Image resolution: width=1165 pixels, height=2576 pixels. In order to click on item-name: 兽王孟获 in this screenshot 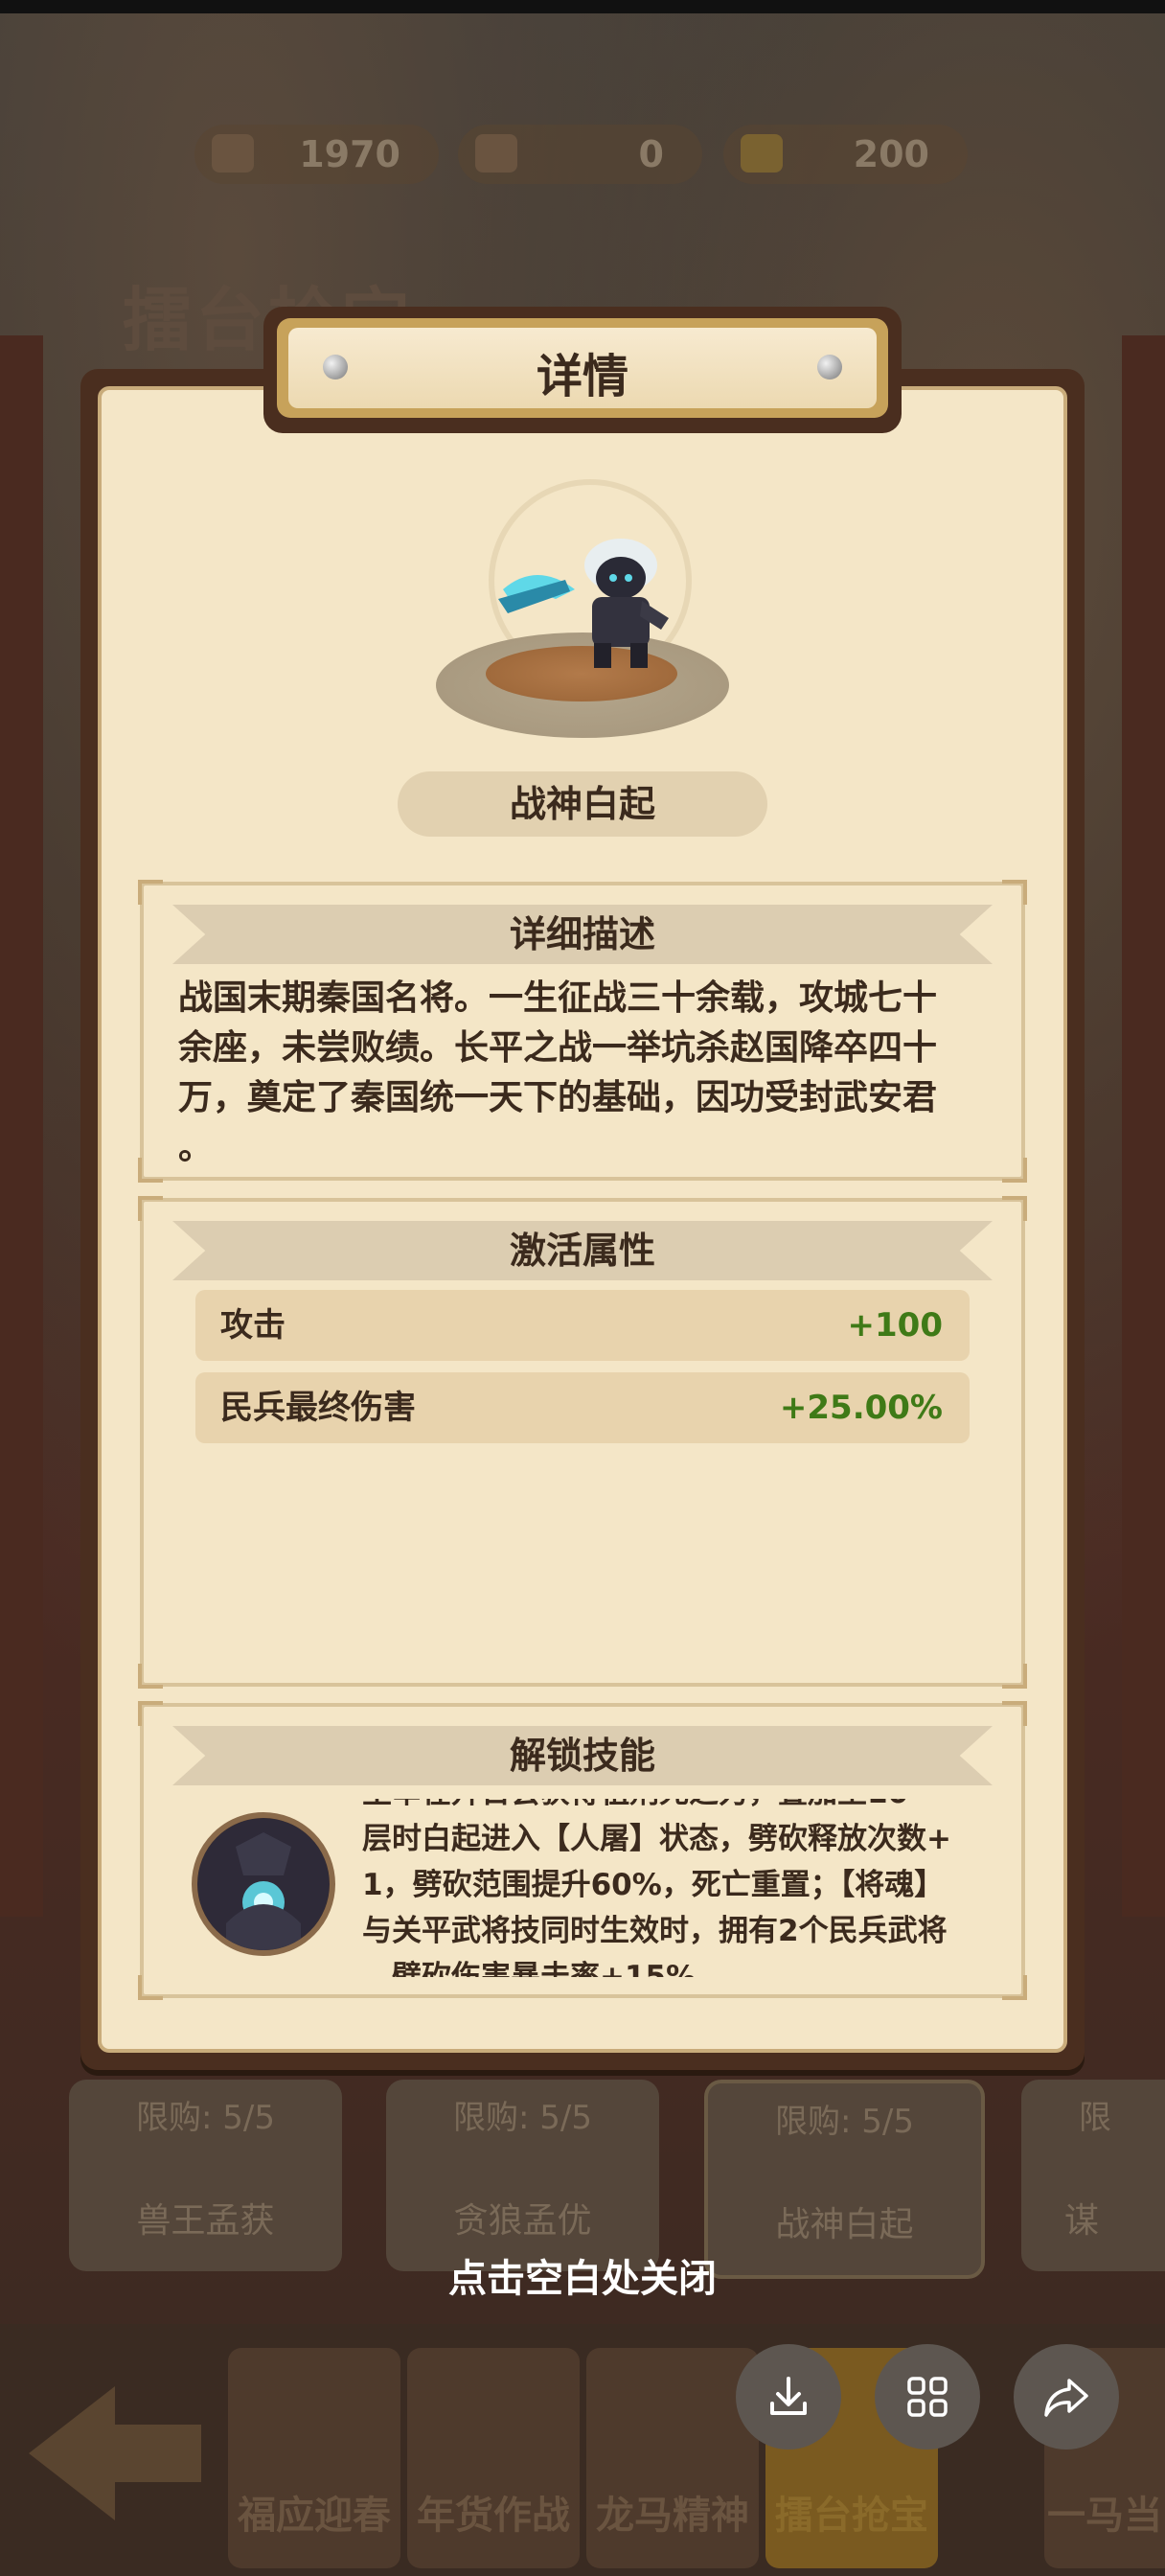, I will do `click(205, 2221)`.